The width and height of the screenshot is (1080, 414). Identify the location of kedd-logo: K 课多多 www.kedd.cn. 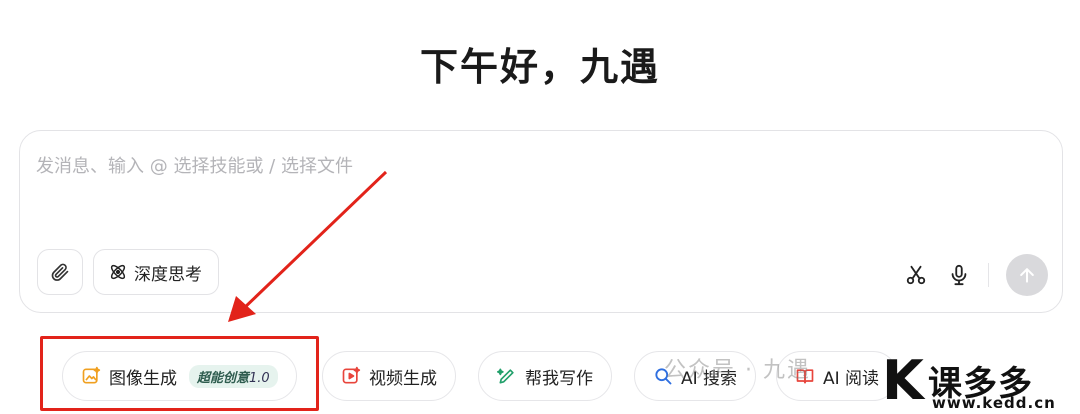
(969, 381).